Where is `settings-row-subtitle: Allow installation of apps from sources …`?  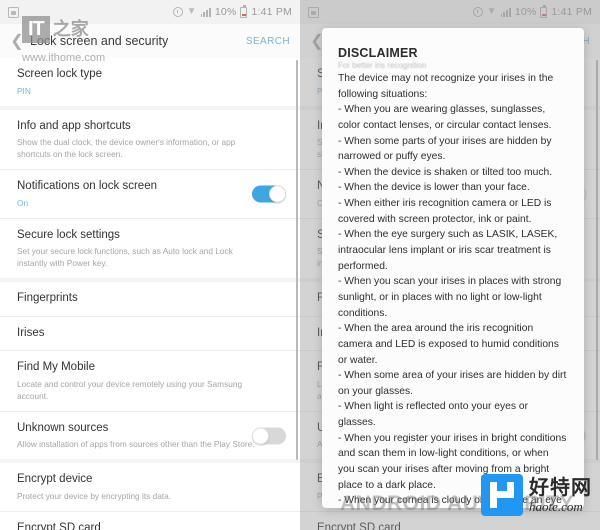 settings-row-subtitle: Allow installation of apps from sources … is located at coordinates (136, 444).